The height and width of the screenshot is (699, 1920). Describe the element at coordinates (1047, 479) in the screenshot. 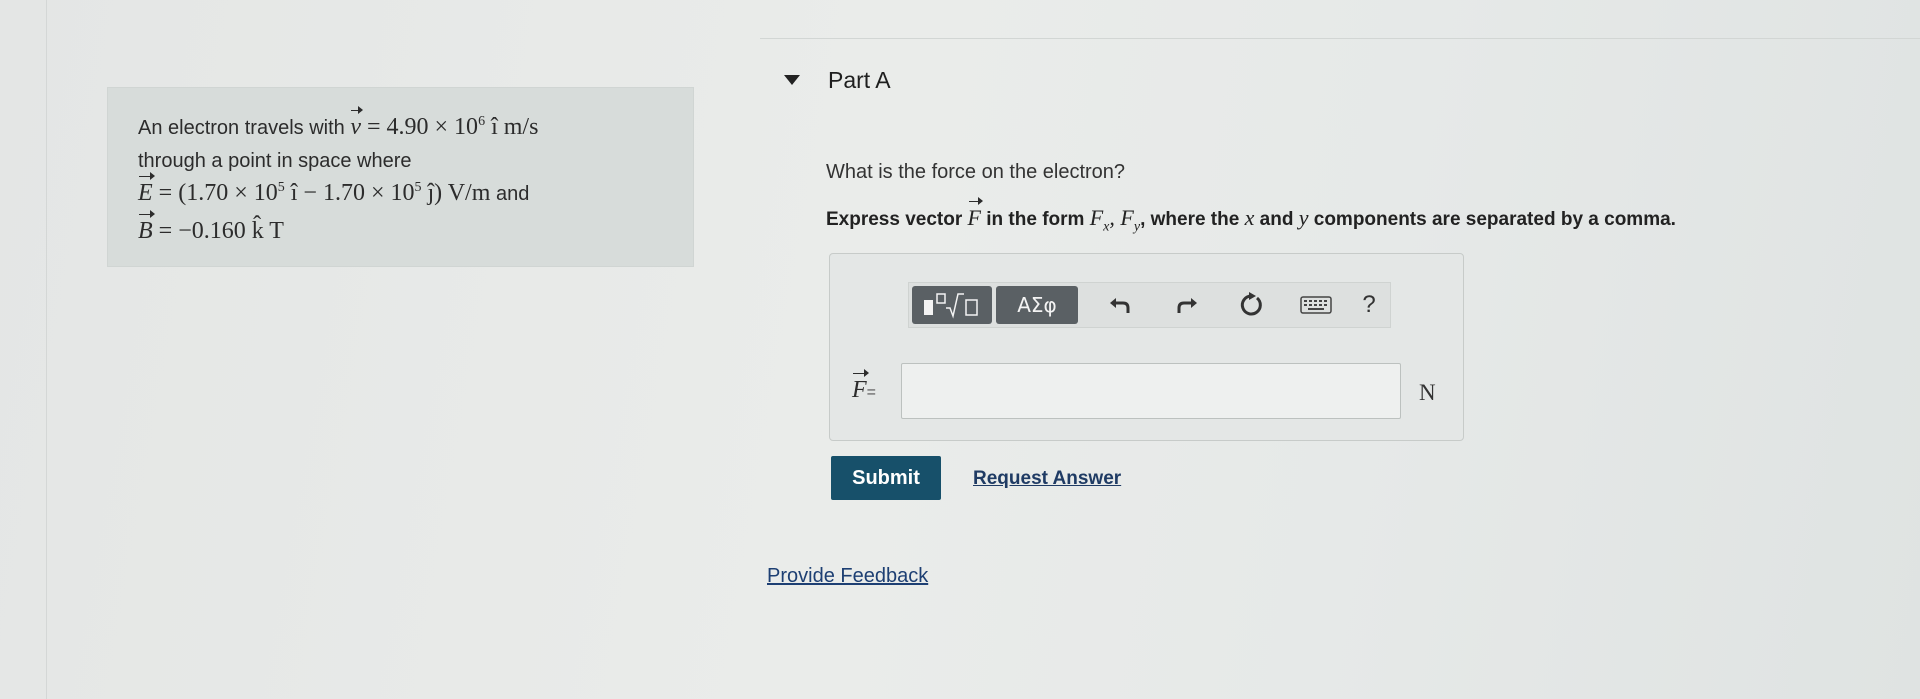

I see `request-answer-link: Request Answer` at that location.